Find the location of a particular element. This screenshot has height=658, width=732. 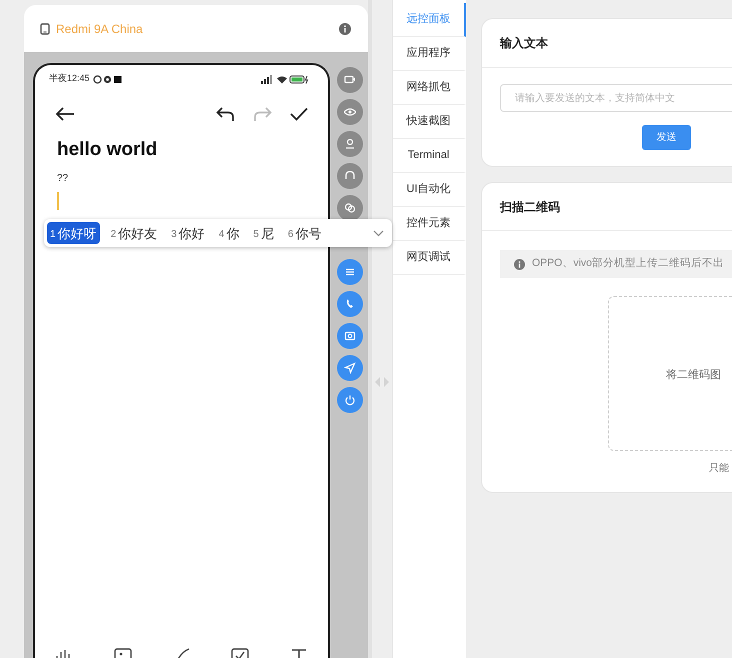

overlap-circles-icon is located at coordinates (350, 208).